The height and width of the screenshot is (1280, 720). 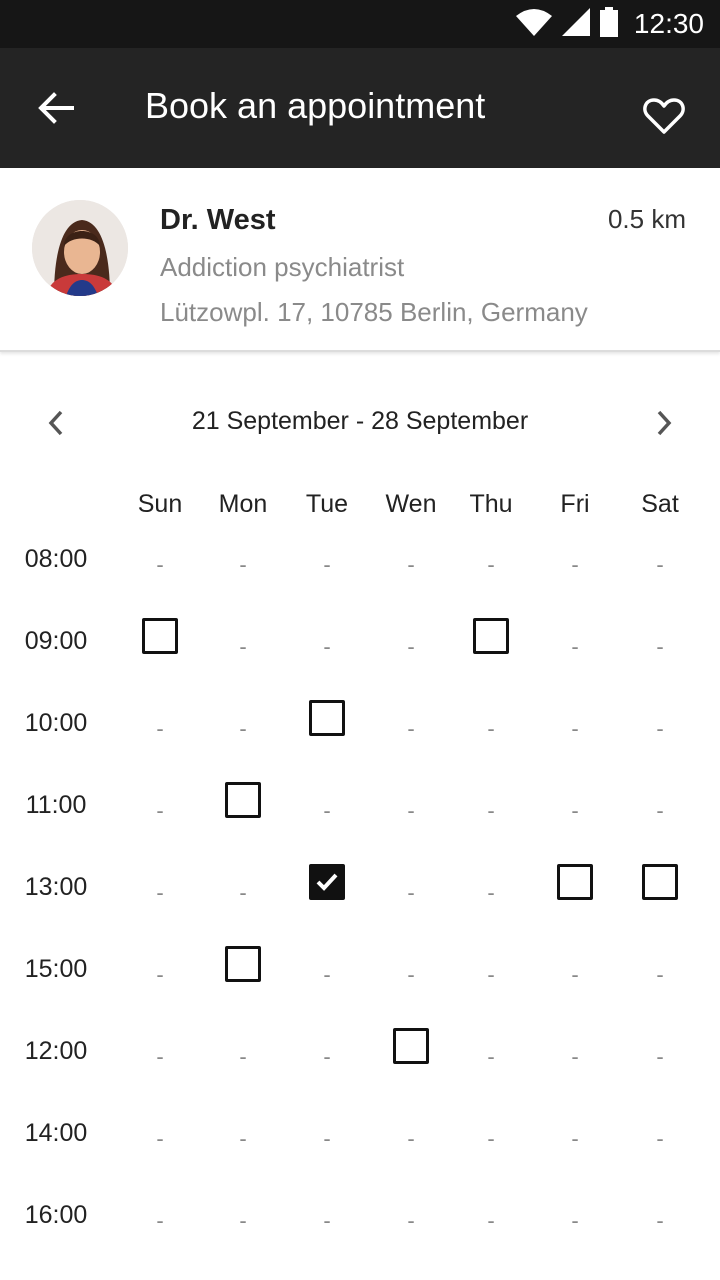 What do you see at coordinates (668, 23) in the screenshot?
I see `status-time: 12:30` at bounding box center [668, 23].